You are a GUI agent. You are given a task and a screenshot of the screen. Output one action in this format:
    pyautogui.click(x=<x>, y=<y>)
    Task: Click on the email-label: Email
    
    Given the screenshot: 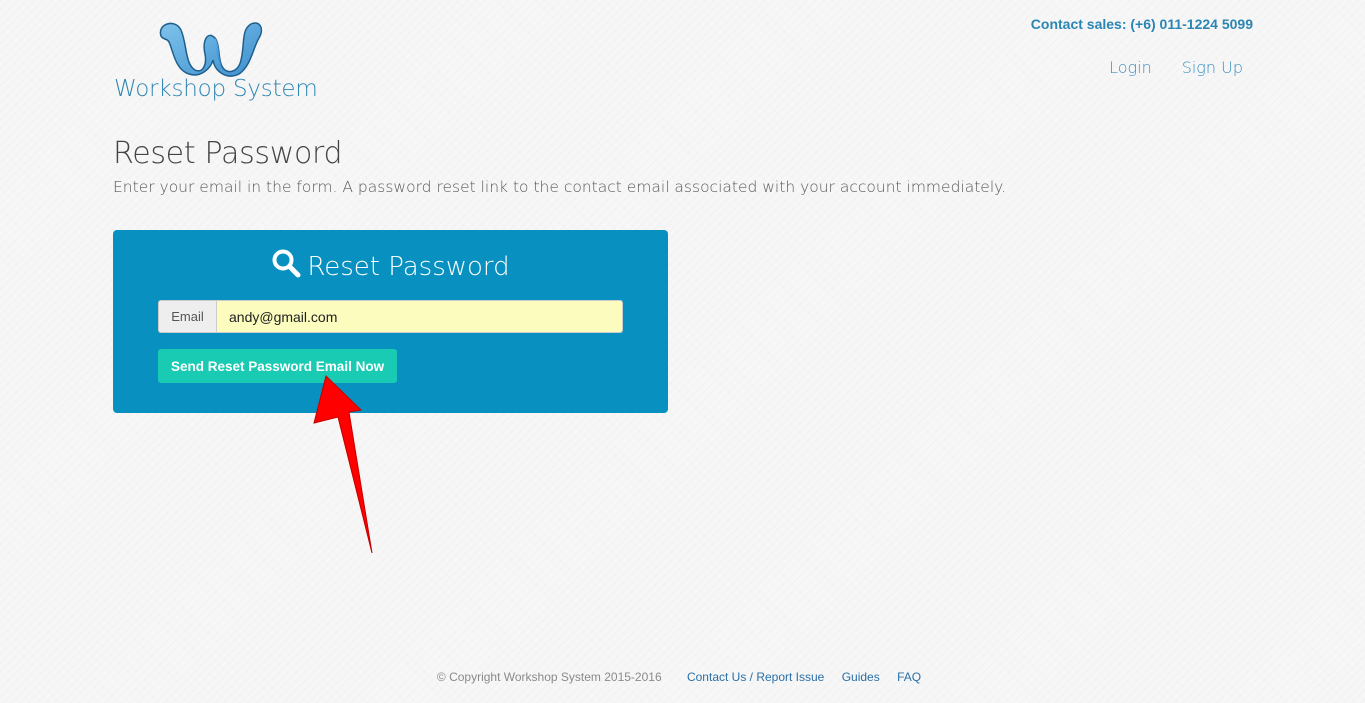 What is the action you would take?
    pyautogui.click(x=187, y=316)
    